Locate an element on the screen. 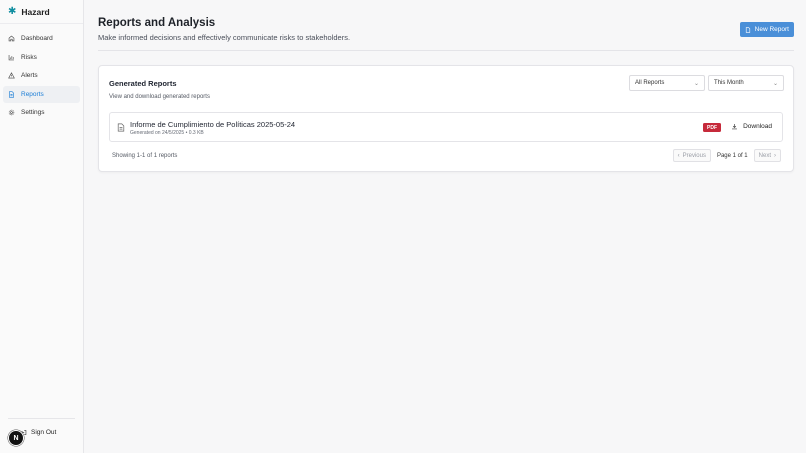  brand: ✱ Hazard is located at coordinates (41, 12).